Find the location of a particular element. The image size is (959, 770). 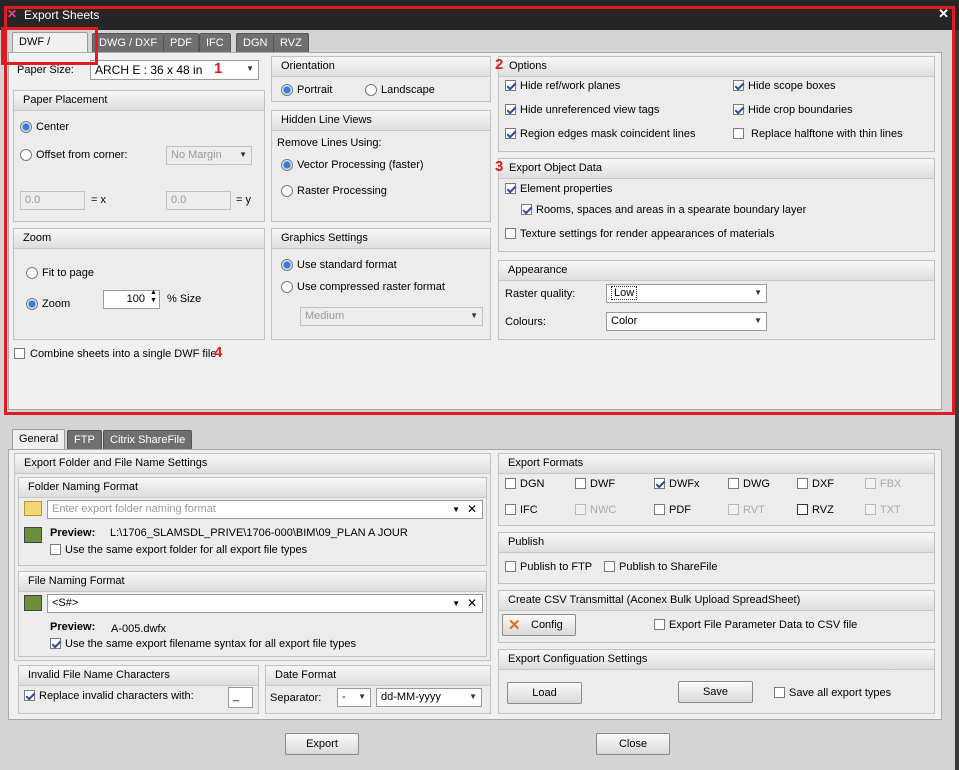

date-format-select: dd-MM-yyyy ▼ is located at coordinates (429, 697).